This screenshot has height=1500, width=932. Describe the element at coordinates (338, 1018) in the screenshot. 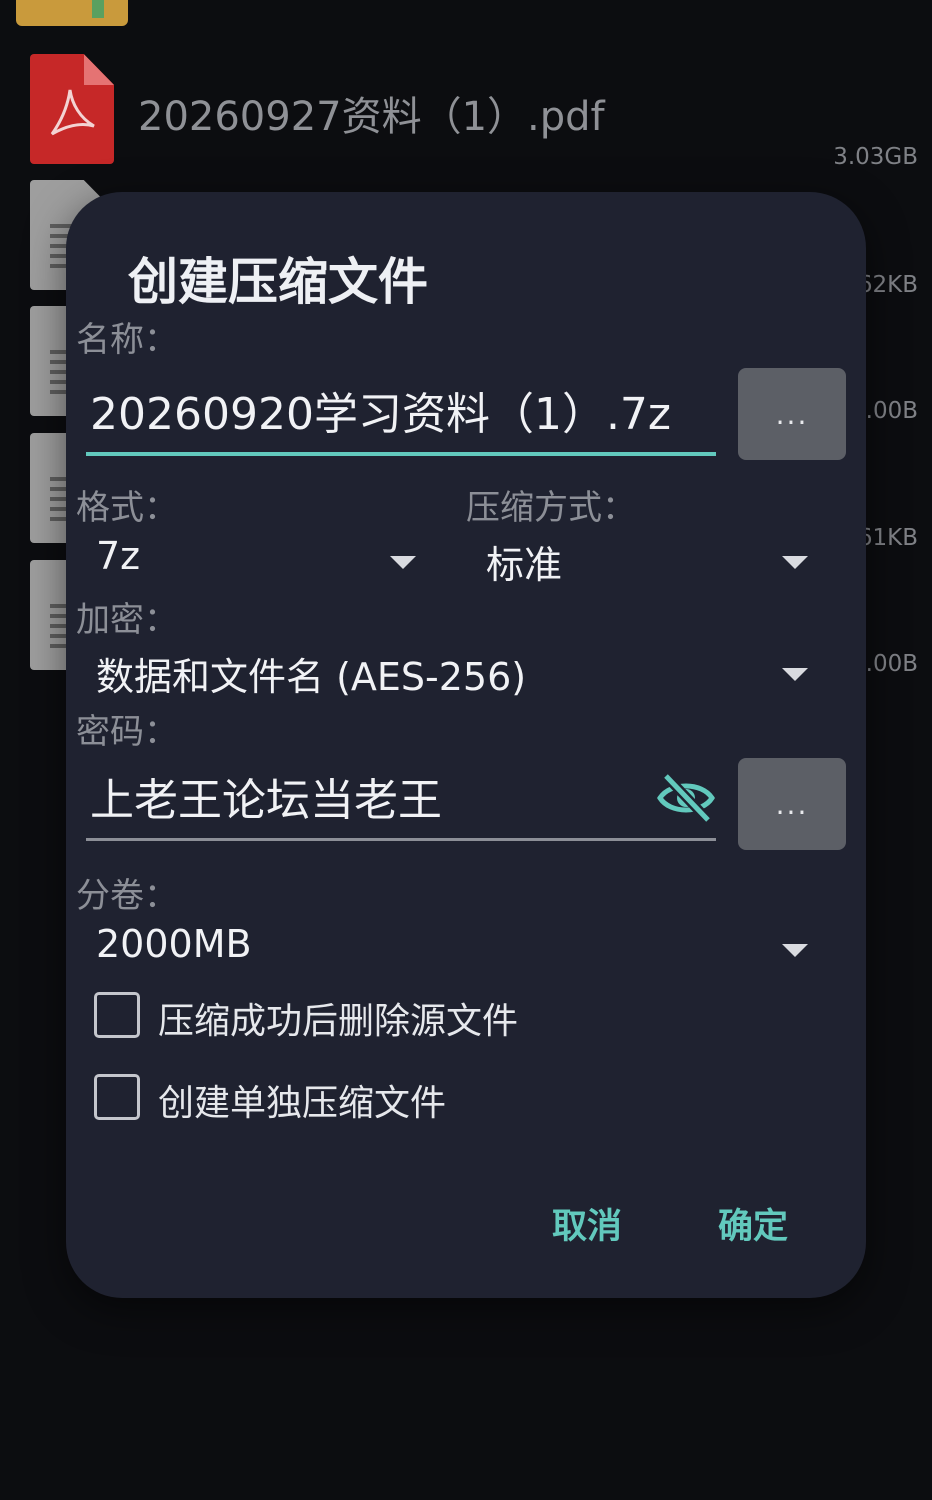

I see `delete-source-label: 压缩成功后删除源文件` at that location.